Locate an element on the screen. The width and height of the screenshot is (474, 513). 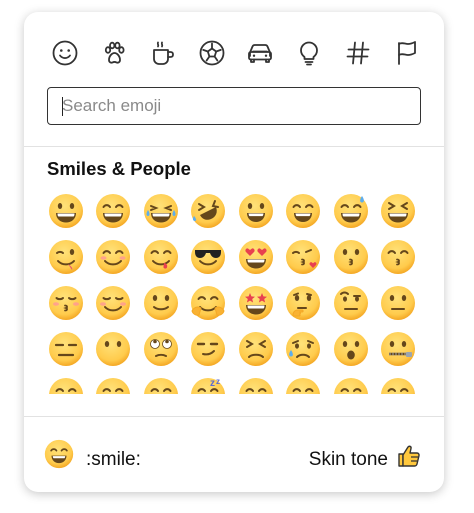
smiley-icon is located at coordinates (65, 53).